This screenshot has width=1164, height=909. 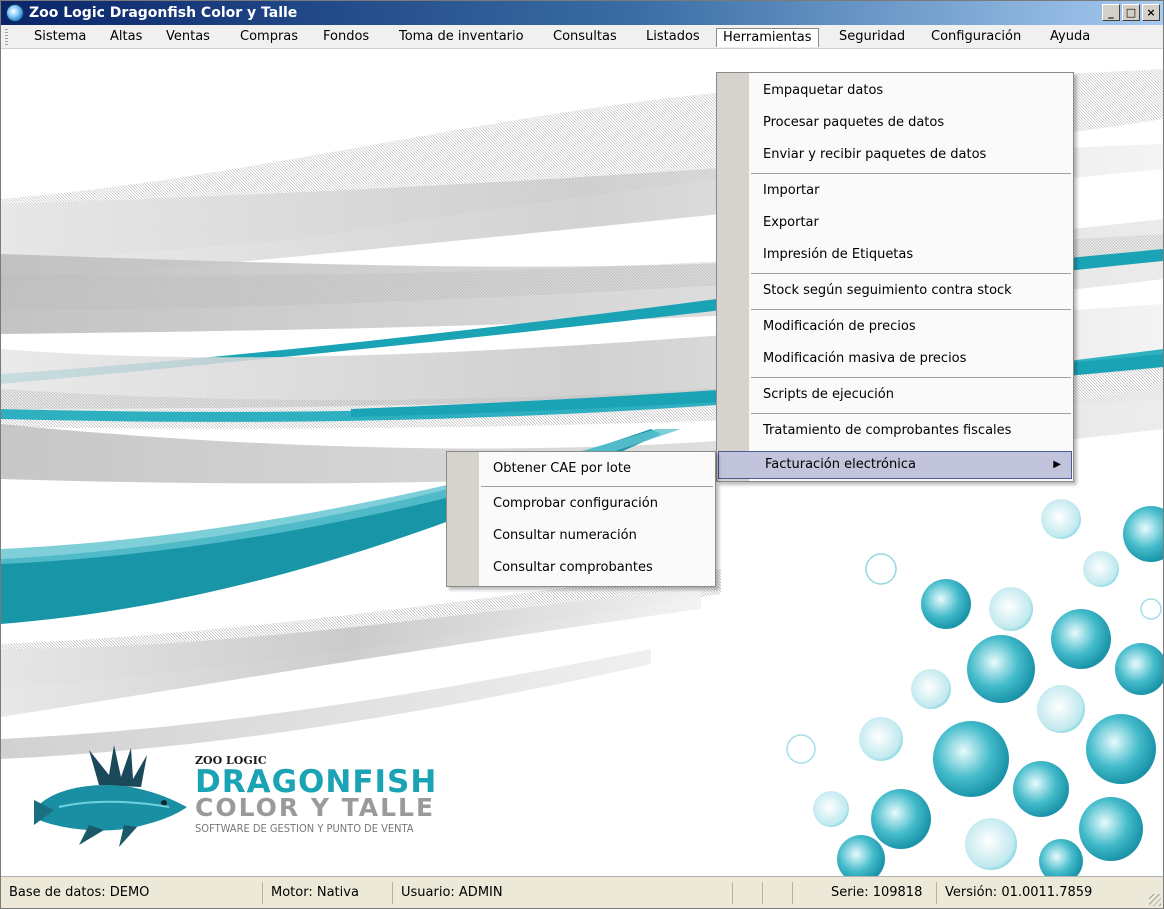 I want to click on minimize-icon: _, so click(x=1111, y=12).